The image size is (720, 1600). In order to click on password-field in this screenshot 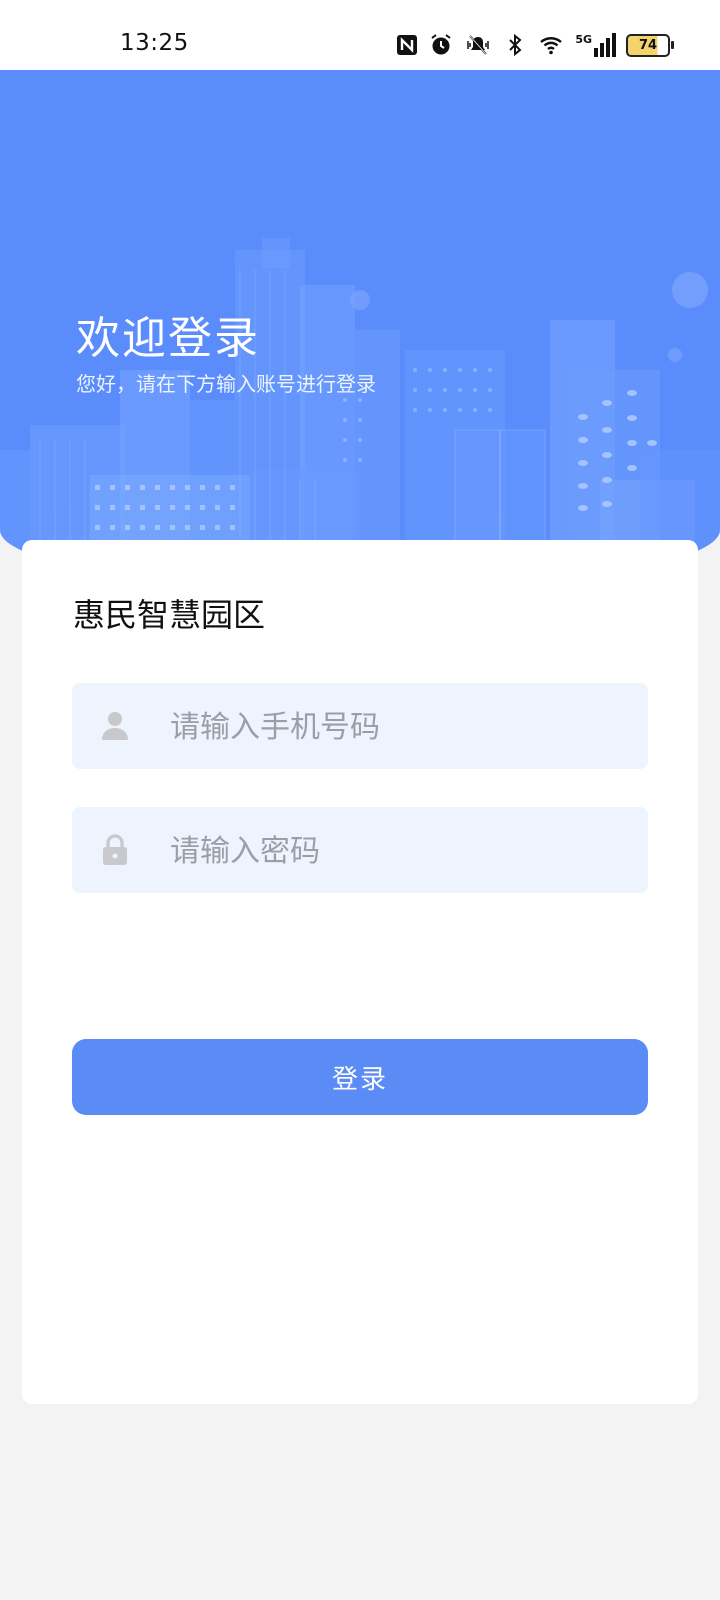, I will do `click(360, 851)`.